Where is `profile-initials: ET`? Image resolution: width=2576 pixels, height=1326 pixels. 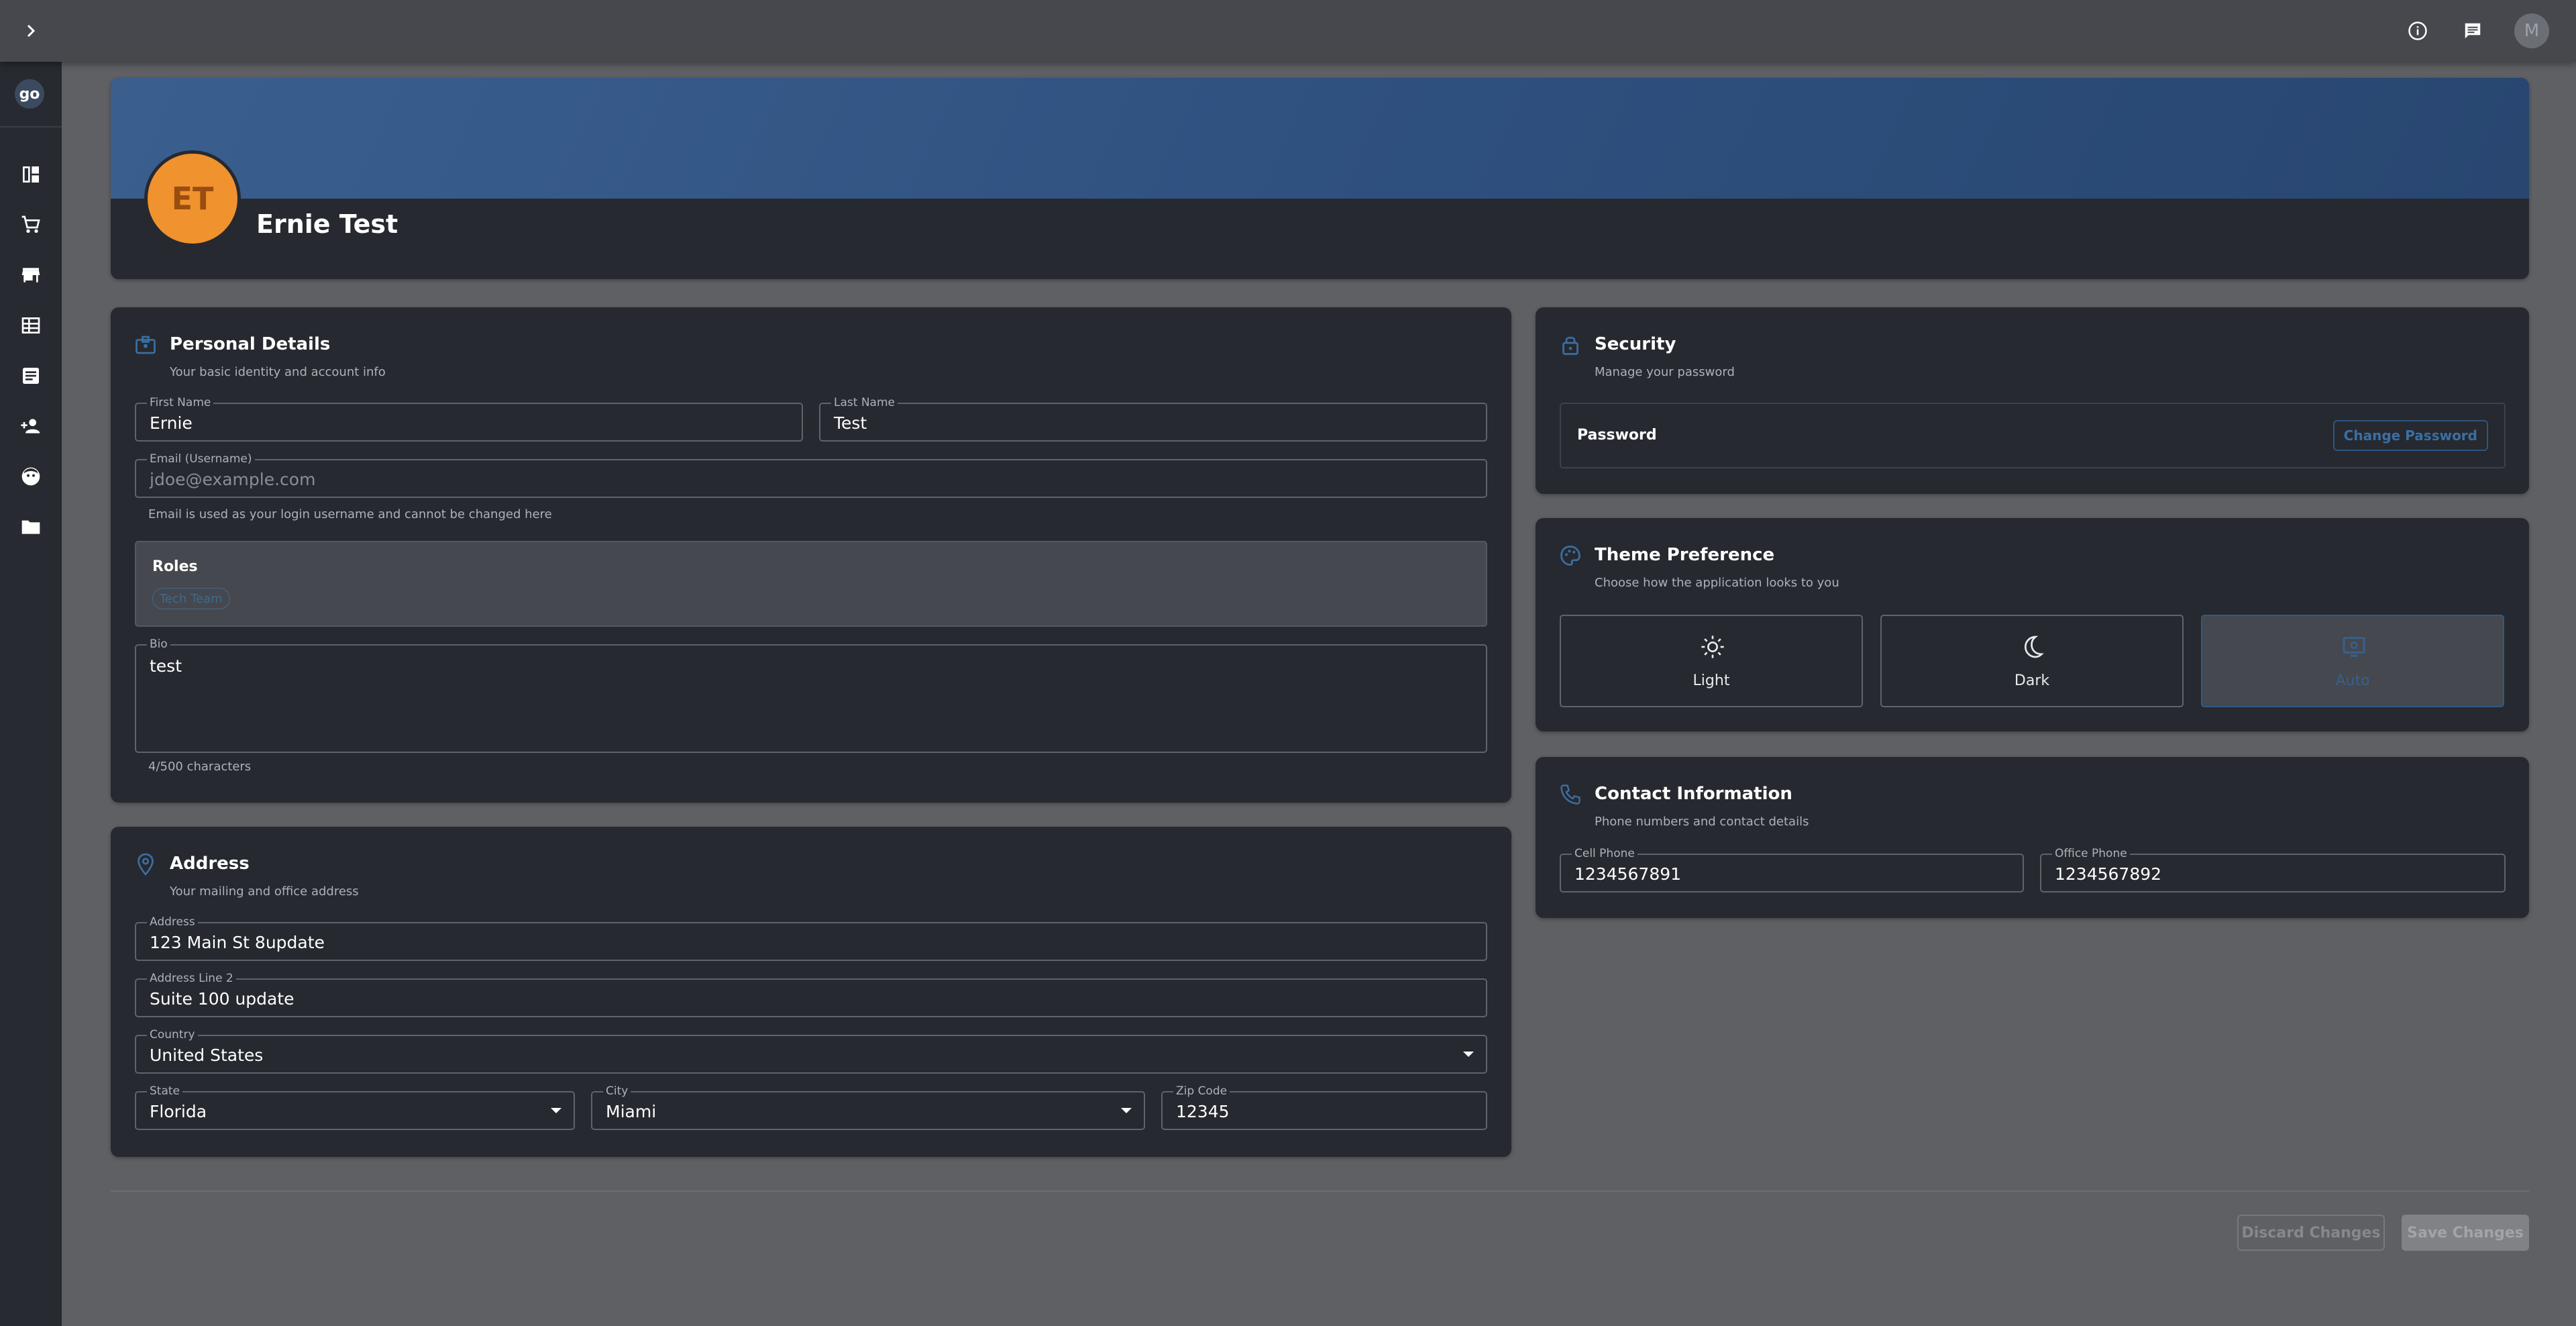
profile-initials: ET is located at coordinates (192, 199).